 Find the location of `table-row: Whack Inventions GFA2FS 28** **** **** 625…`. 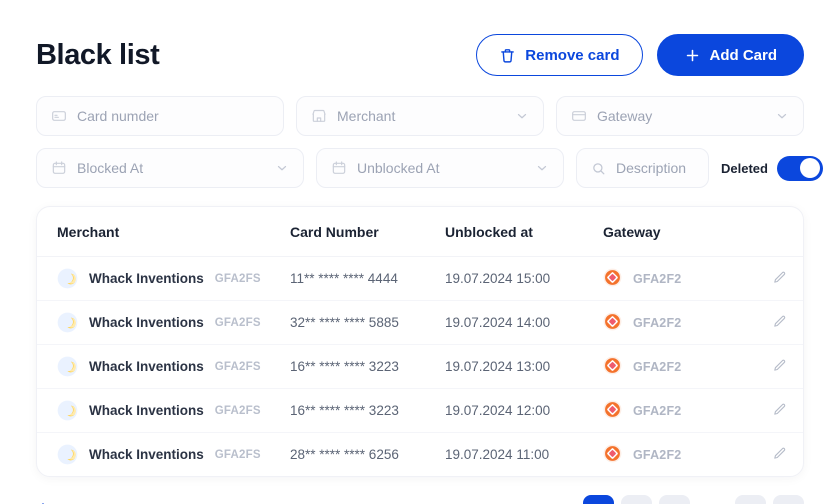

table-row: Whack Inventions GFA2FS 28** **** **** 625… is located at coordinates (420, 455).